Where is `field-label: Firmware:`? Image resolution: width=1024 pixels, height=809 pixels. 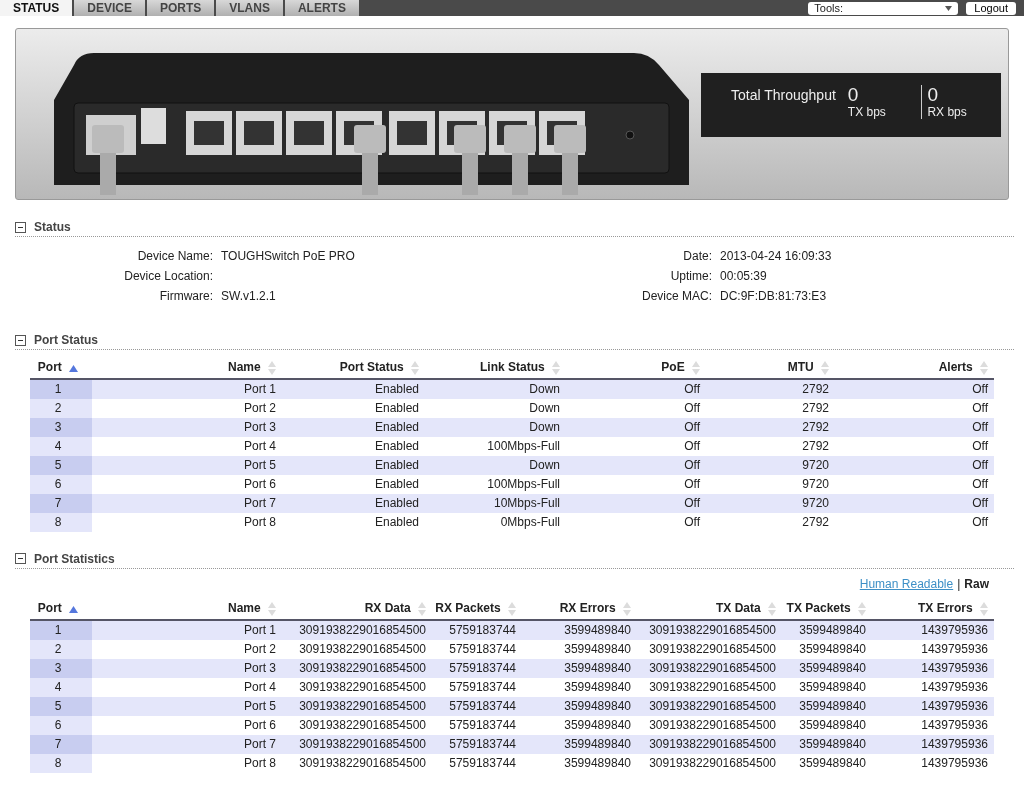 field-label: Firmware: is located at coordinates (185, 296).